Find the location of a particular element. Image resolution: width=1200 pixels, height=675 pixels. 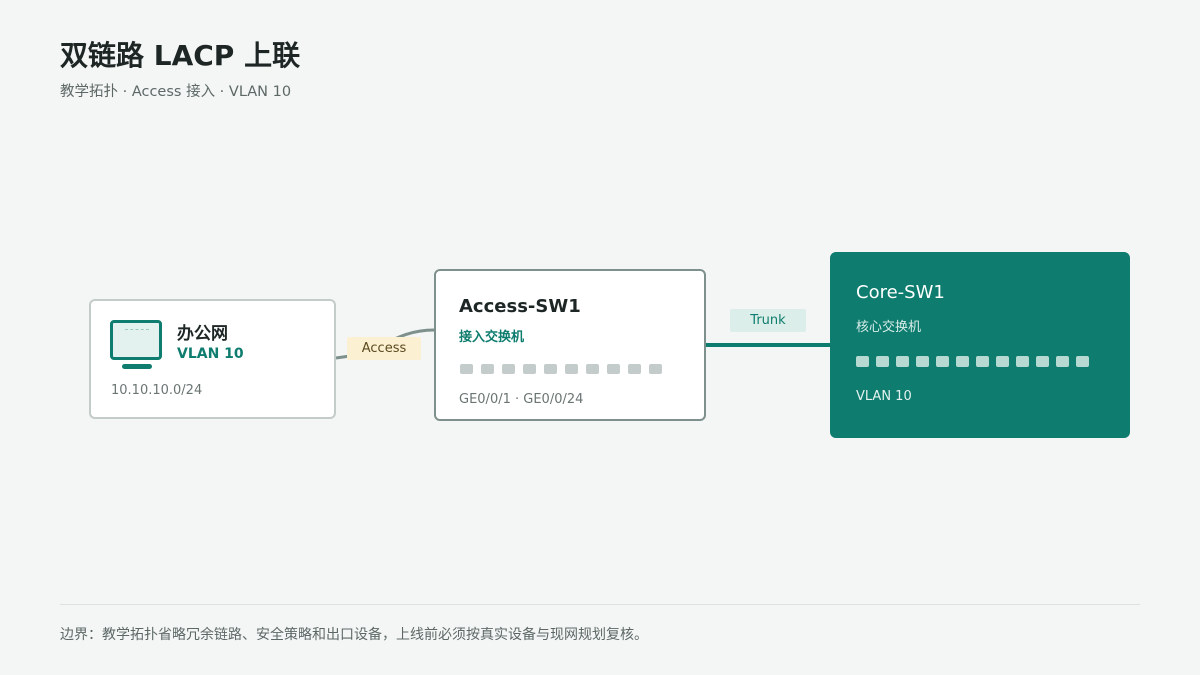

office-subnet: 10.10.10.0/24 is located at coordinates (157, 390).